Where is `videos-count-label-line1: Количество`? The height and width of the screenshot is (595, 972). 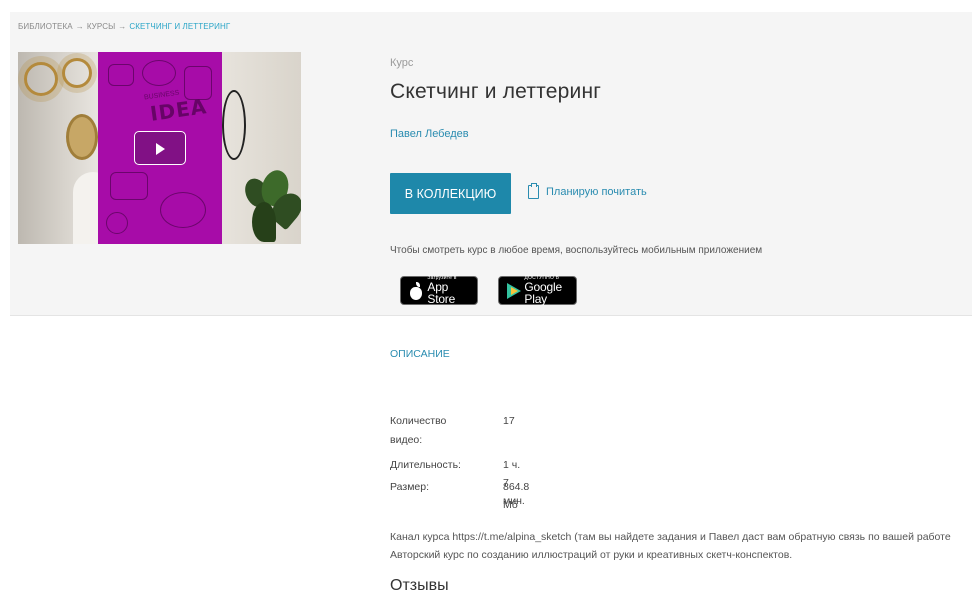
videos-count-label-line1: Количество is located at coordinates (418, 421).